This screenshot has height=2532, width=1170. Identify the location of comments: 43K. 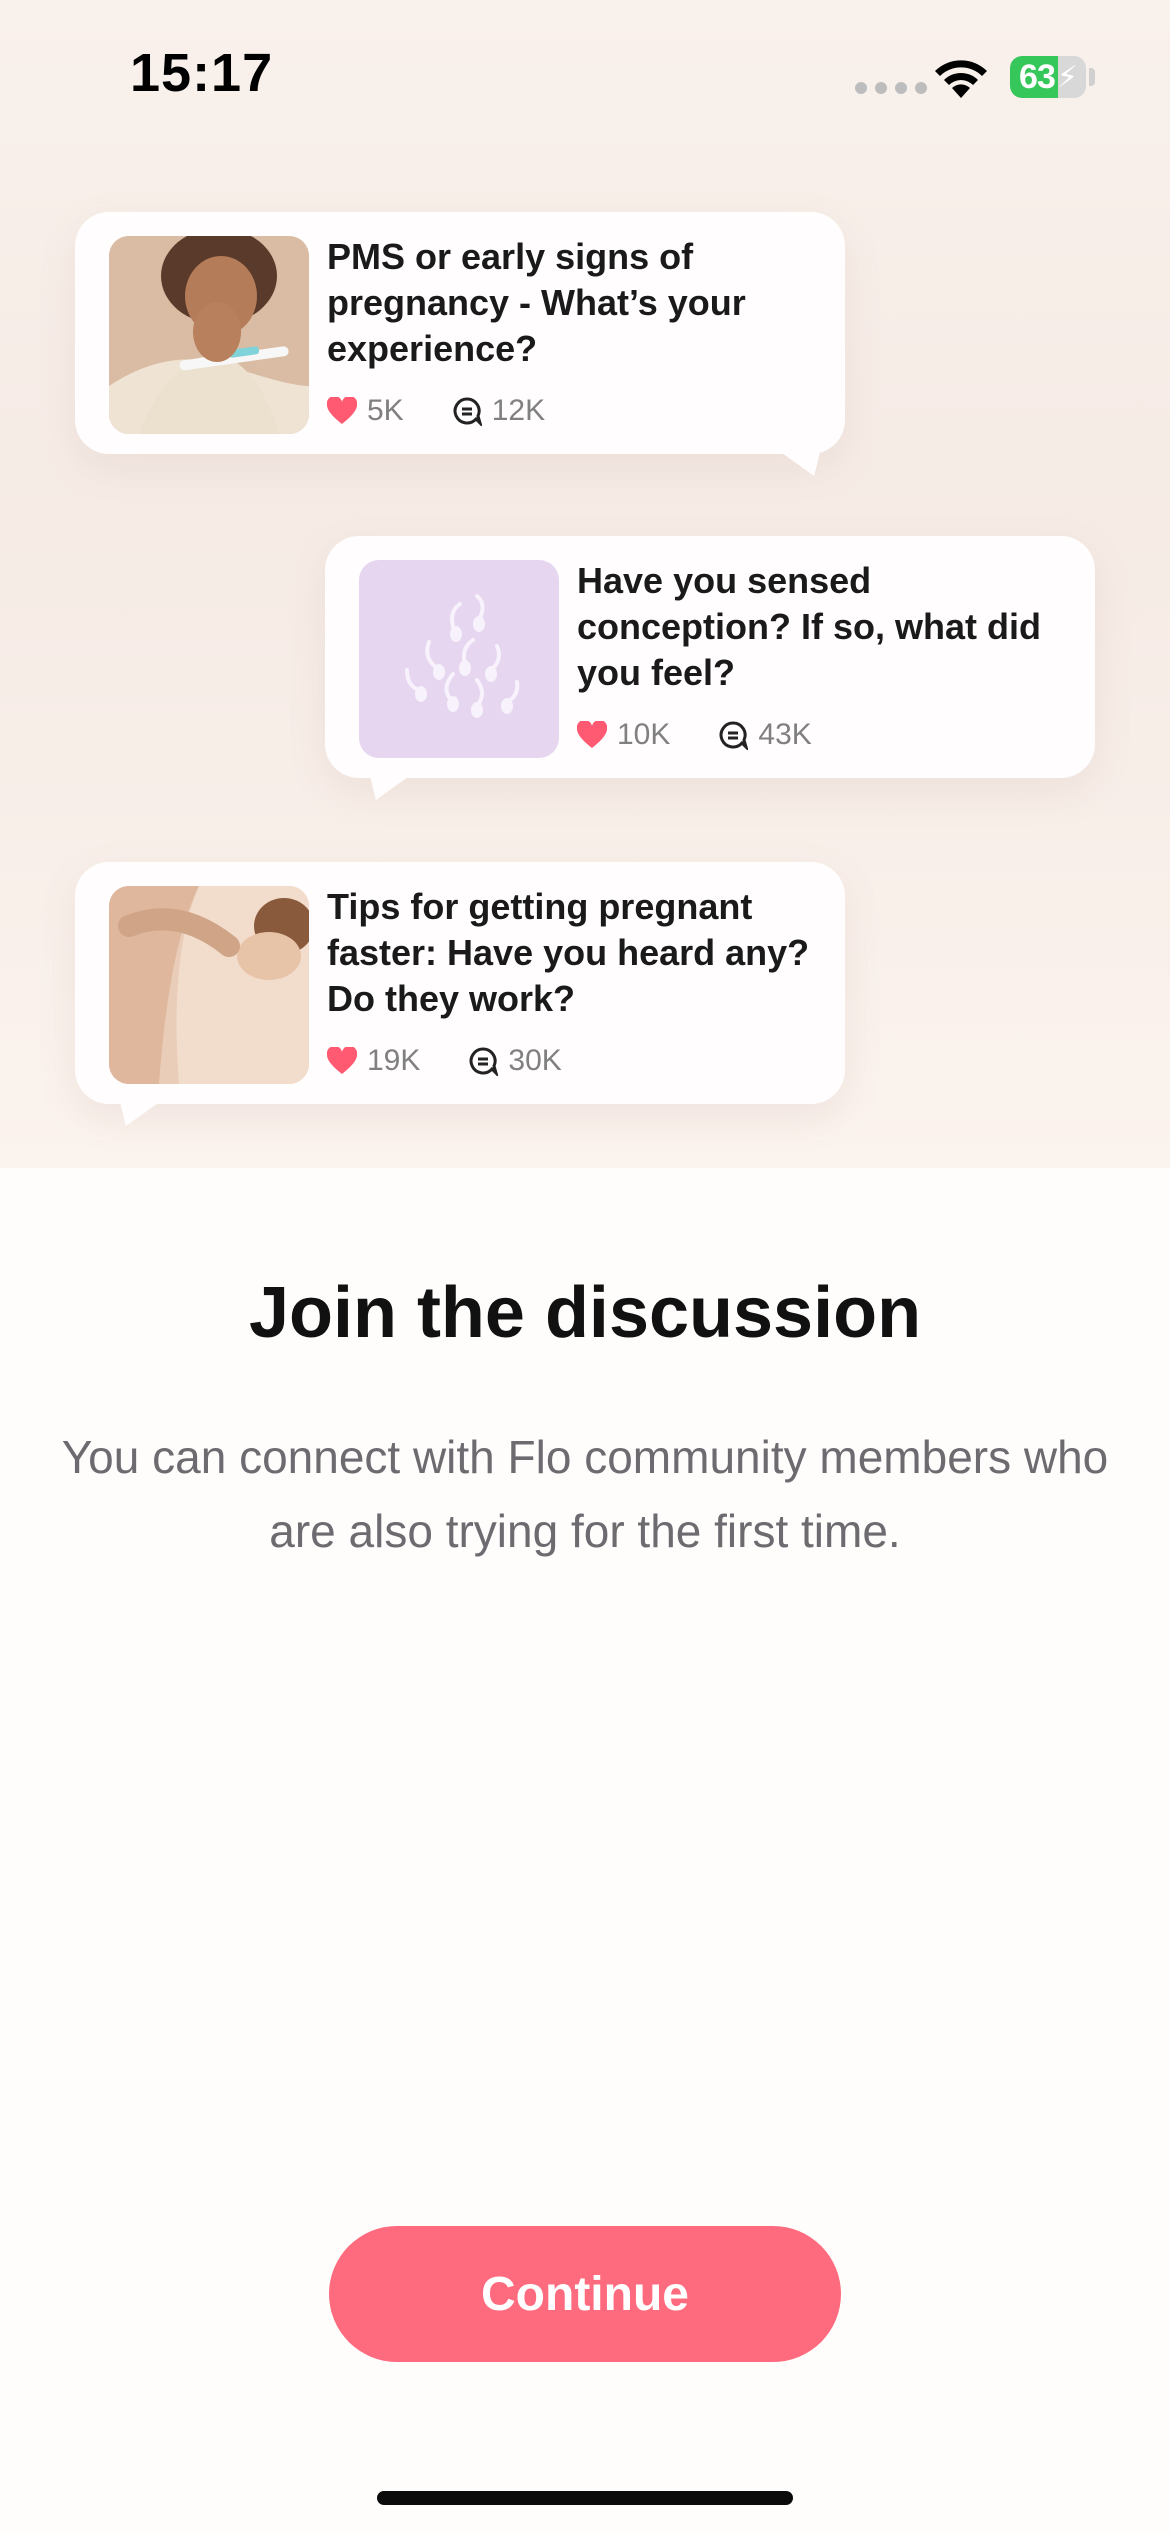
(765, 735).